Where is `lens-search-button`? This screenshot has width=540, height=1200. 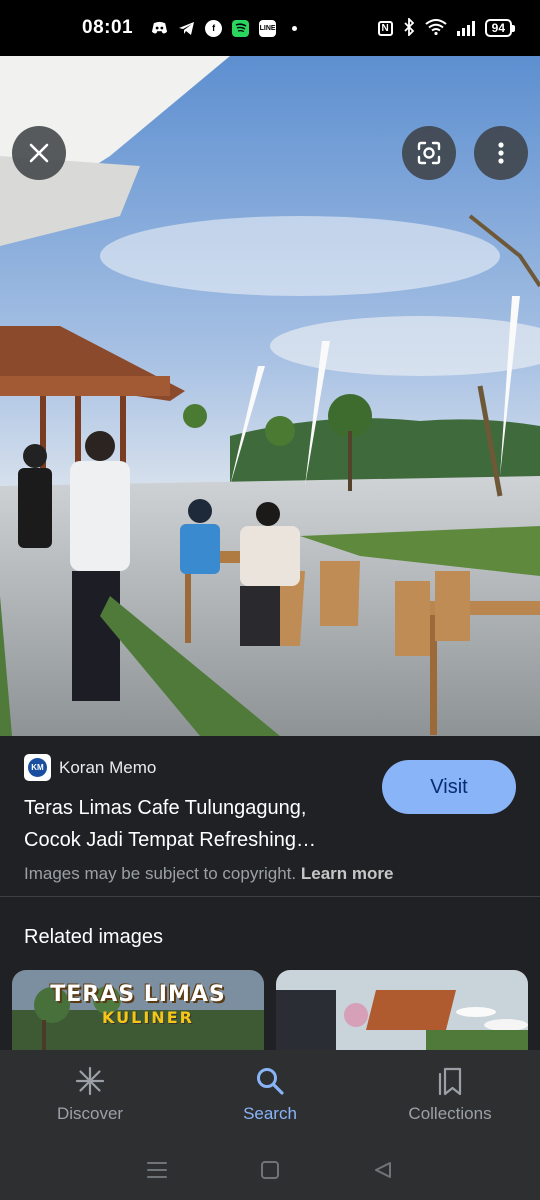
lens-search-button is located at coordinates (429, 153).